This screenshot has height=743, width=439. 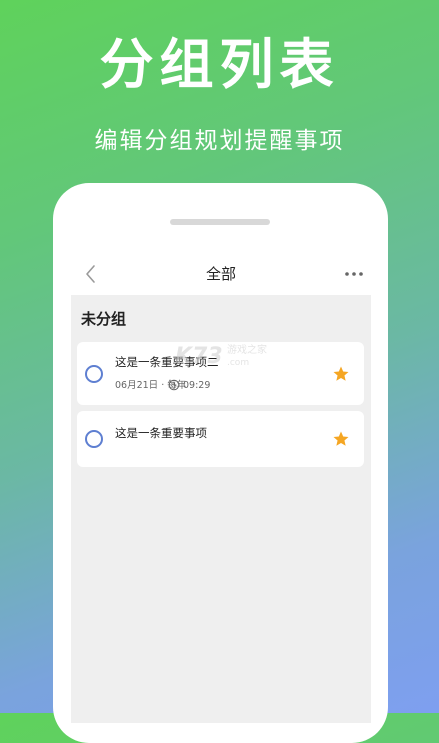 What do you see at coordinates (104, 319) in the screenshot?
I see `group-title: 未分组` at bounding box center [104, 319].